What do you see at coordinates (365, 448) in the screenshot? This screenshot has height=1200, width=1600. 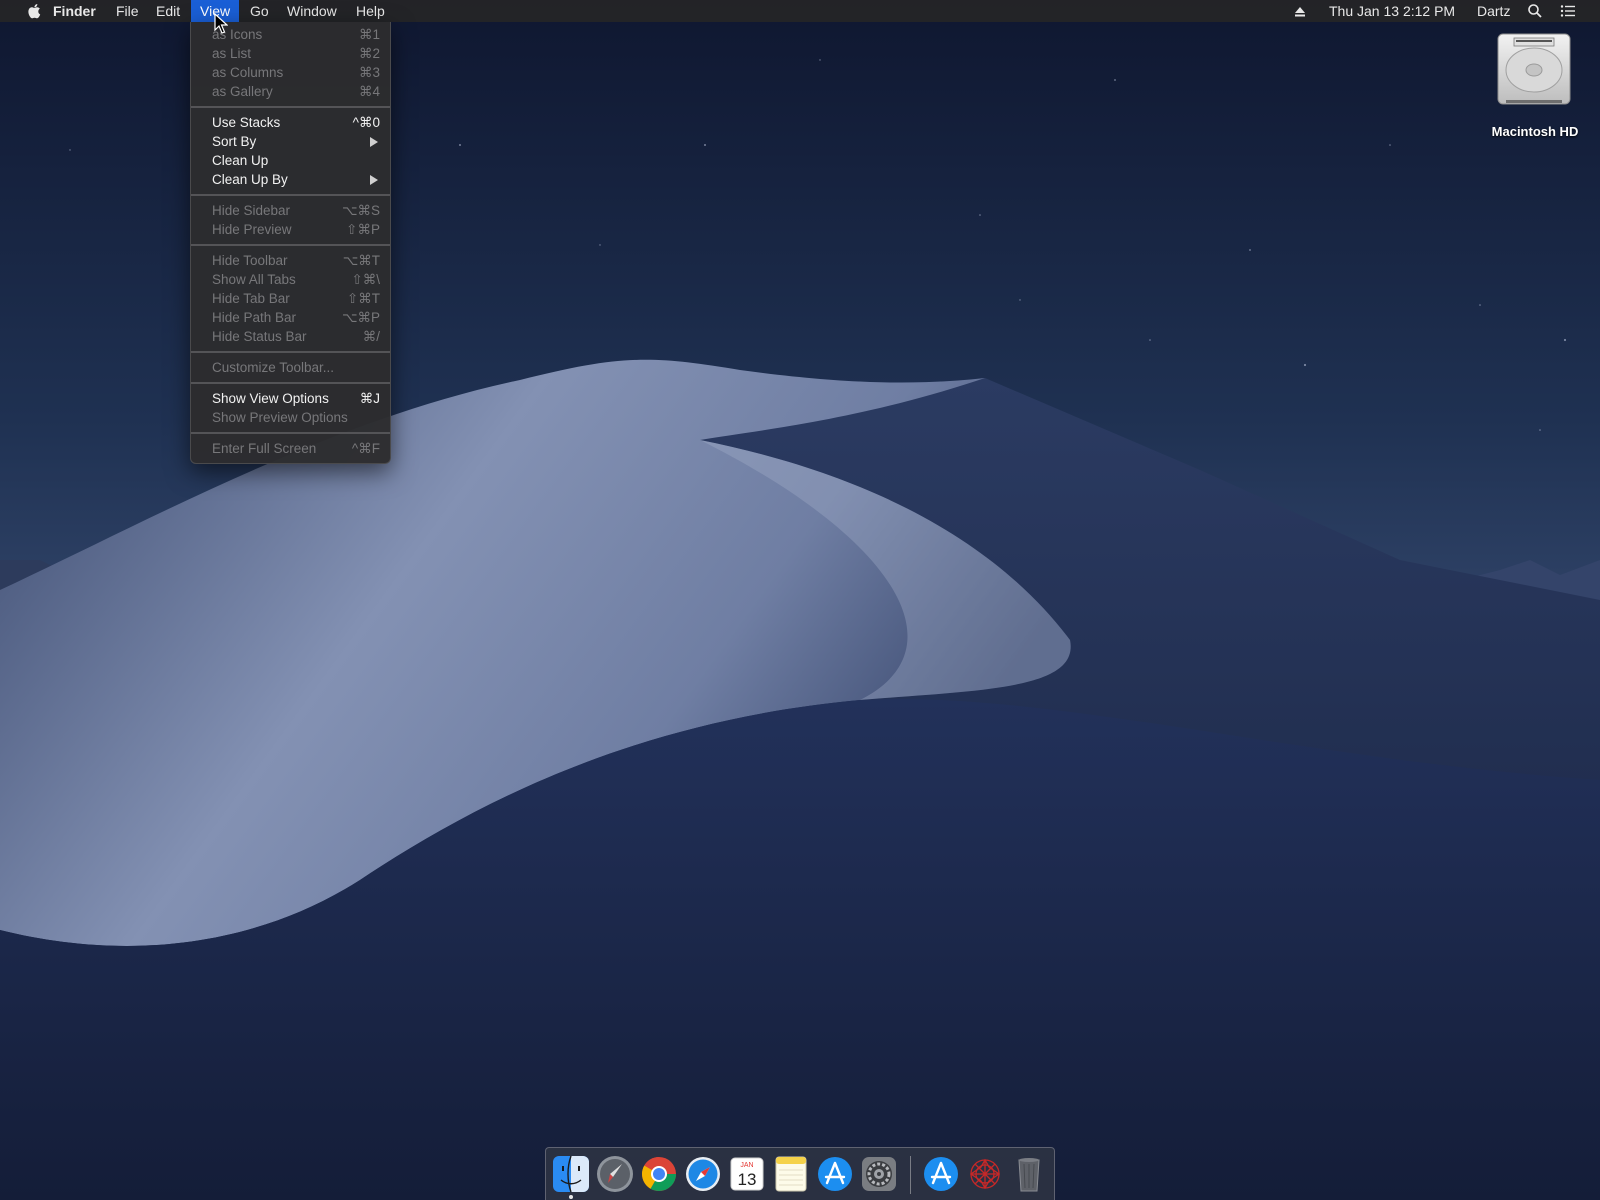 I see `menu-item-shortcut: ^⌘F` at bounding box center [365, 448].